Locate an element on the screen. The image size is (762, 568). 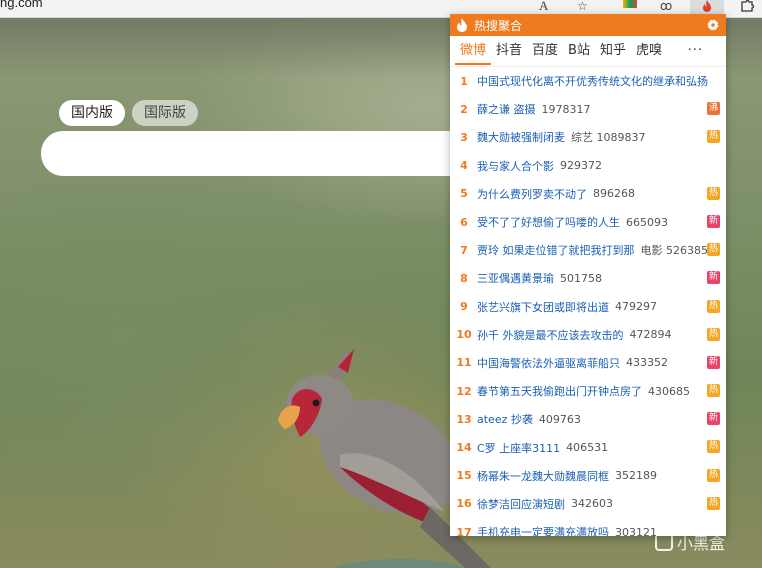
list-item: 7 贾玲 如果走位错了就把我打到那 电影 526385 热 is located at coordinates (591, 250).